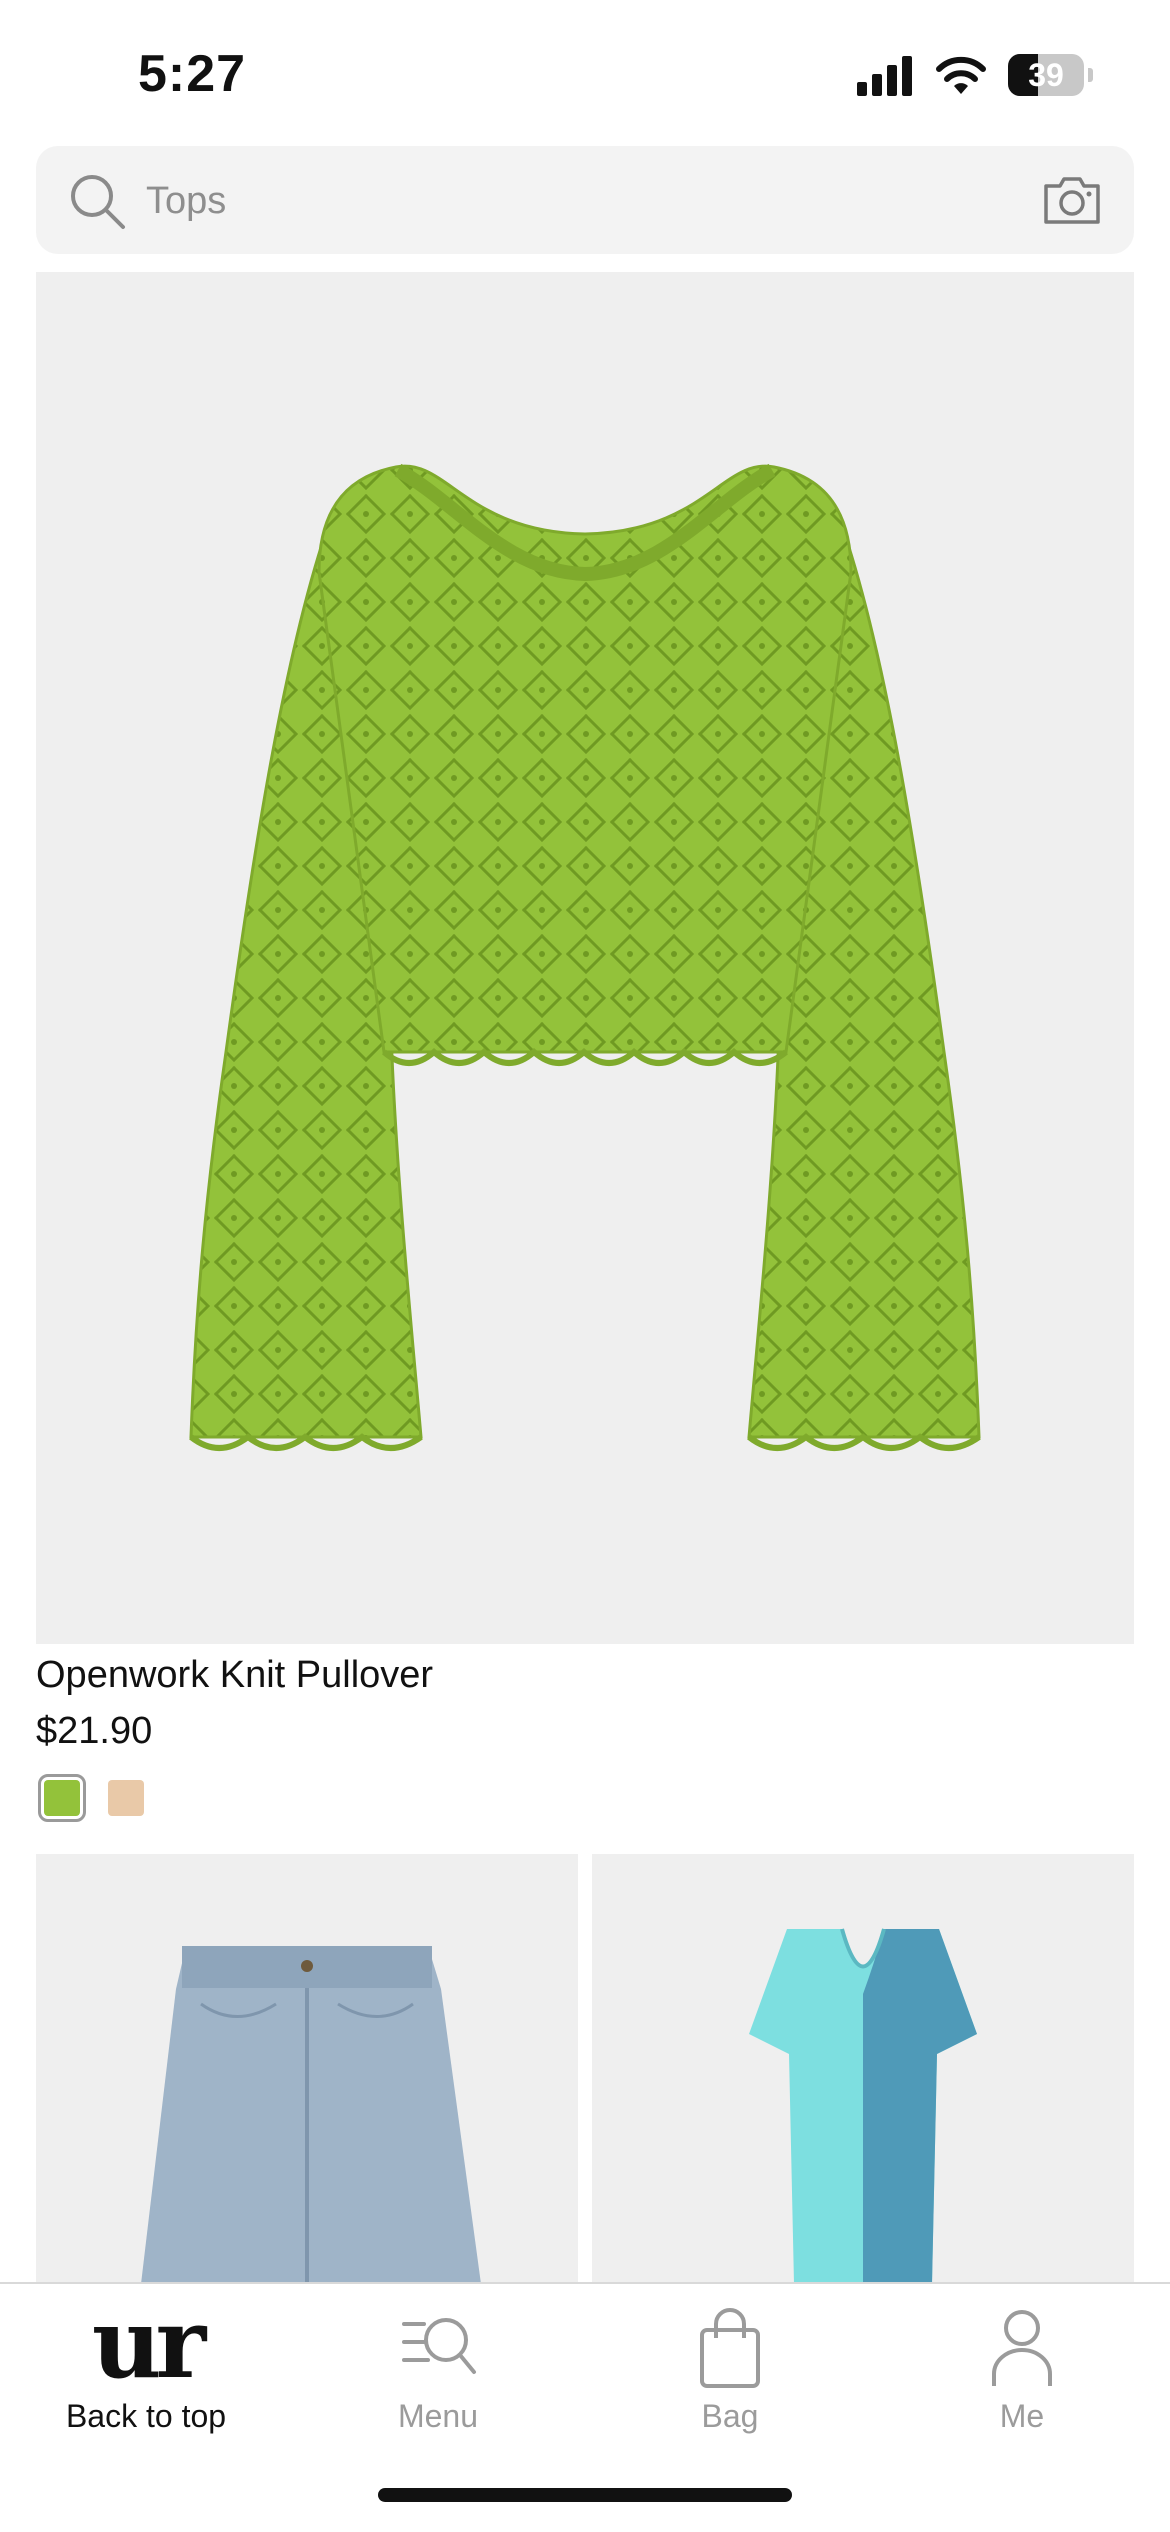 Image resolution: width=1170 pixels, height=2532 pixels. I want to click on camera-icon, so click(1072, 200).